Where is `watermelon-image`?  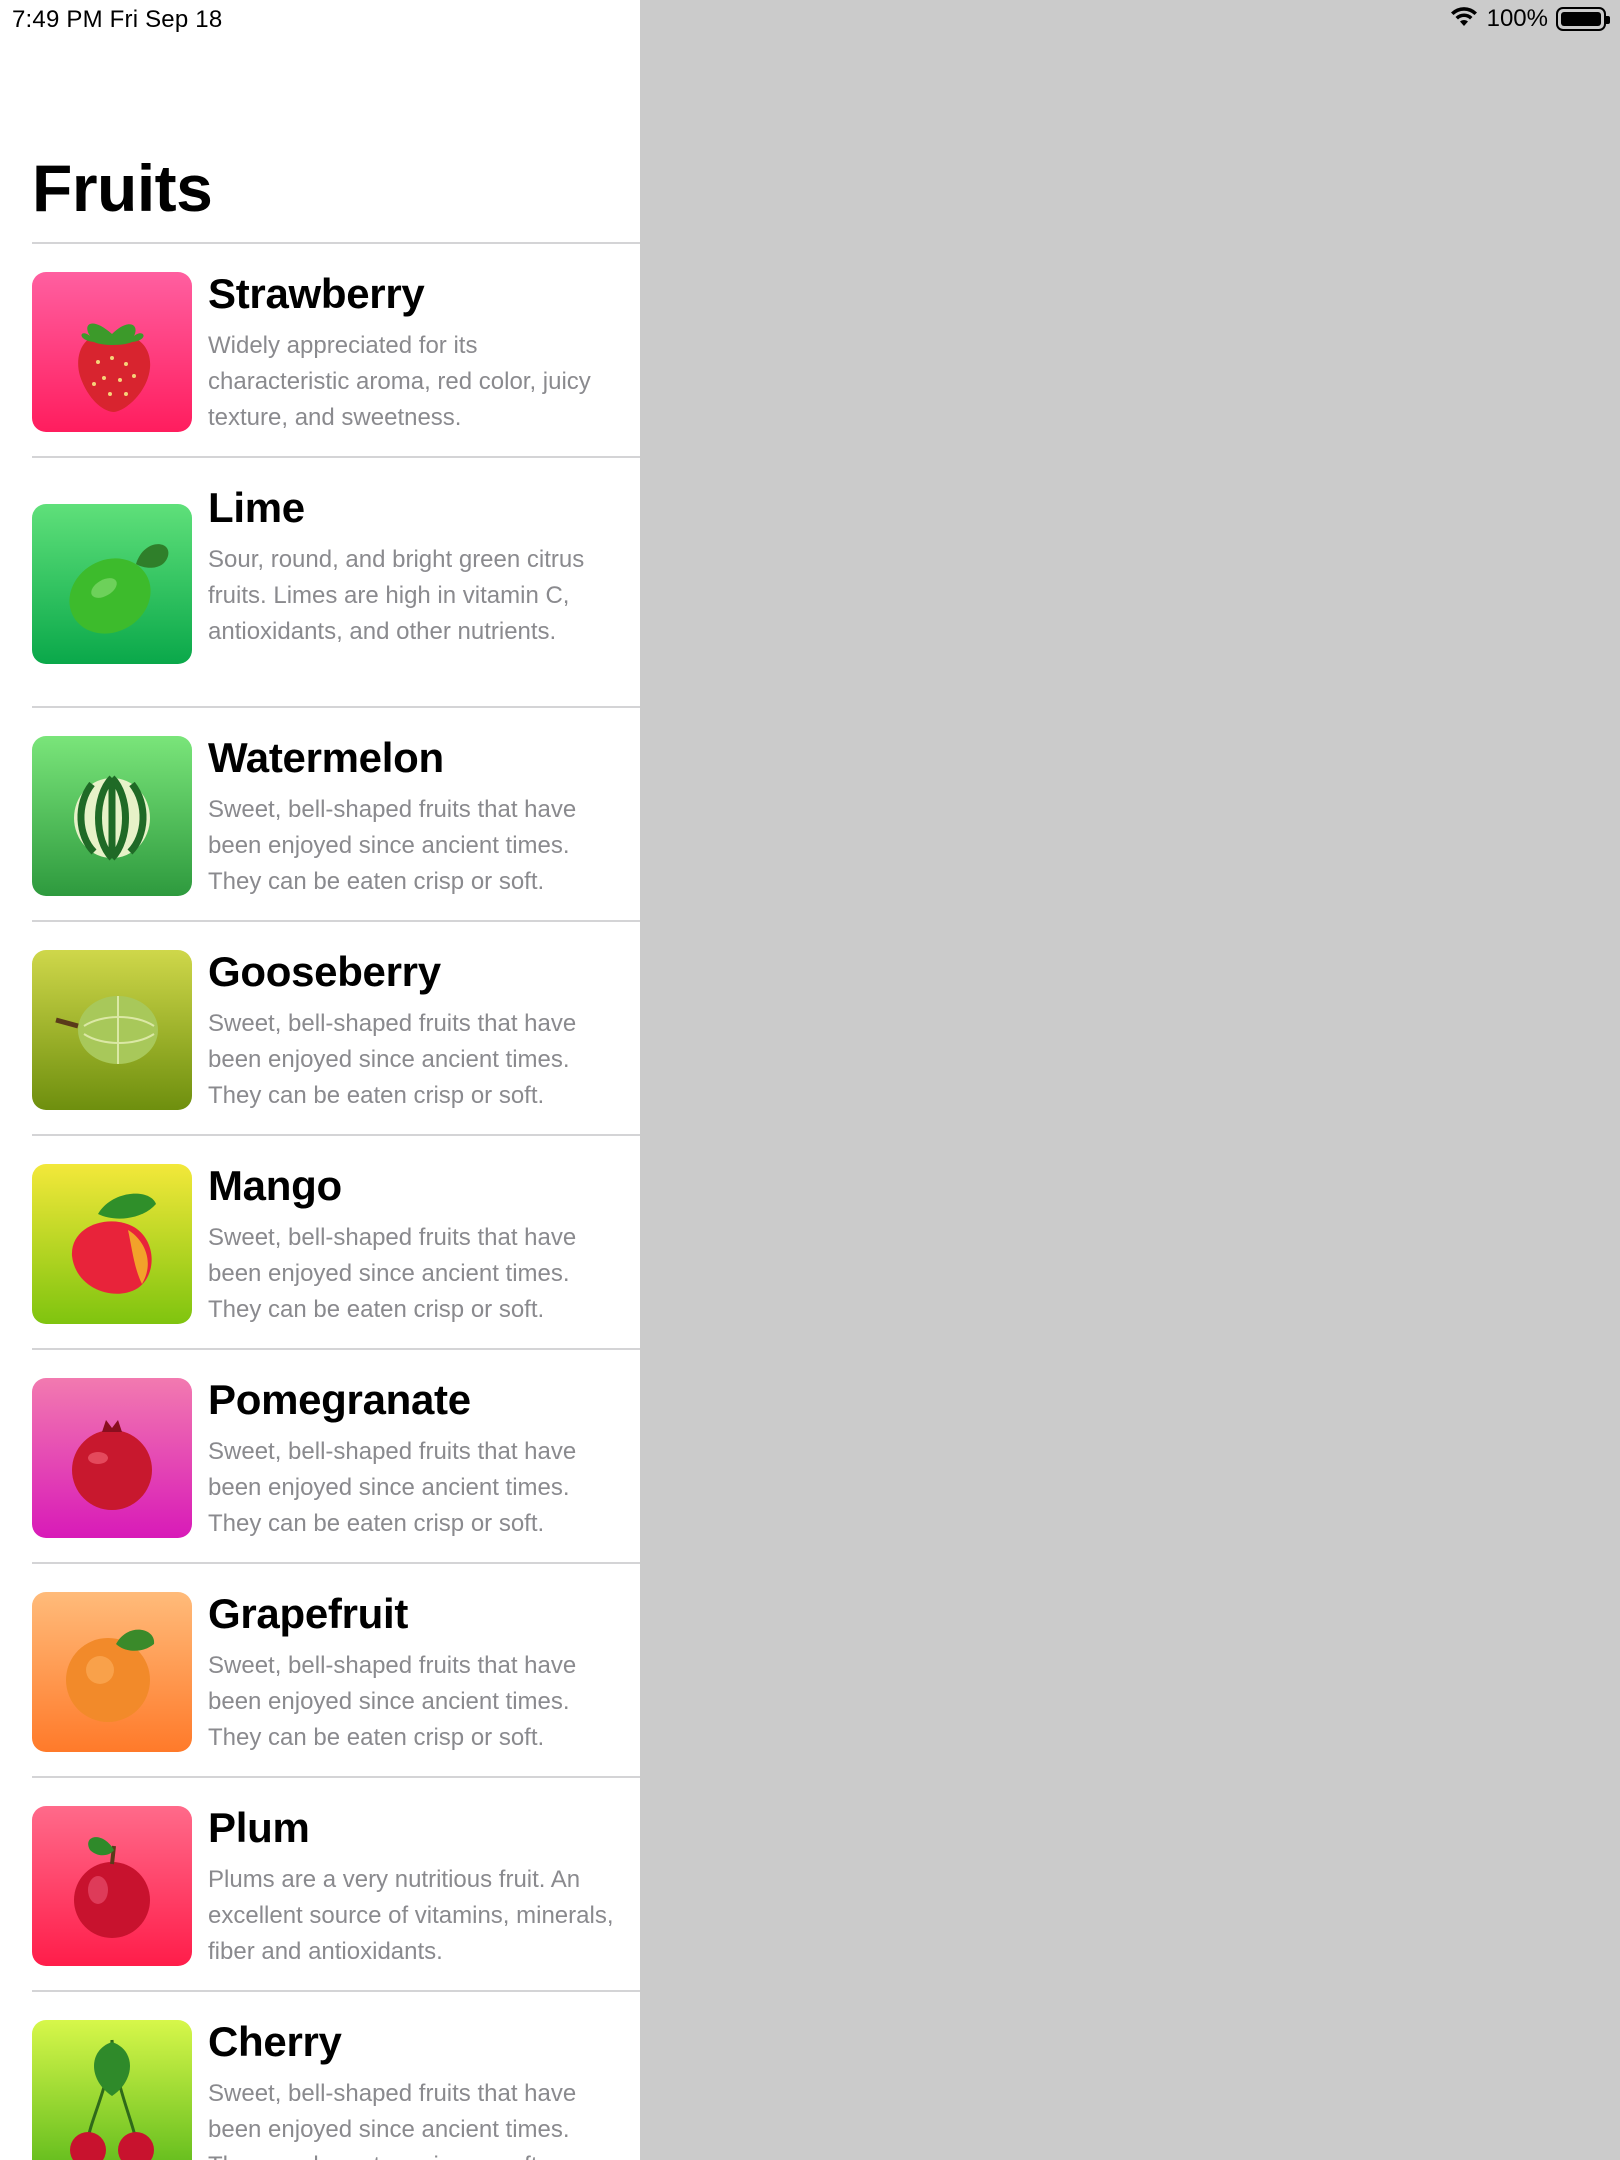 watermelon-image is located at coordinates (112, 816).